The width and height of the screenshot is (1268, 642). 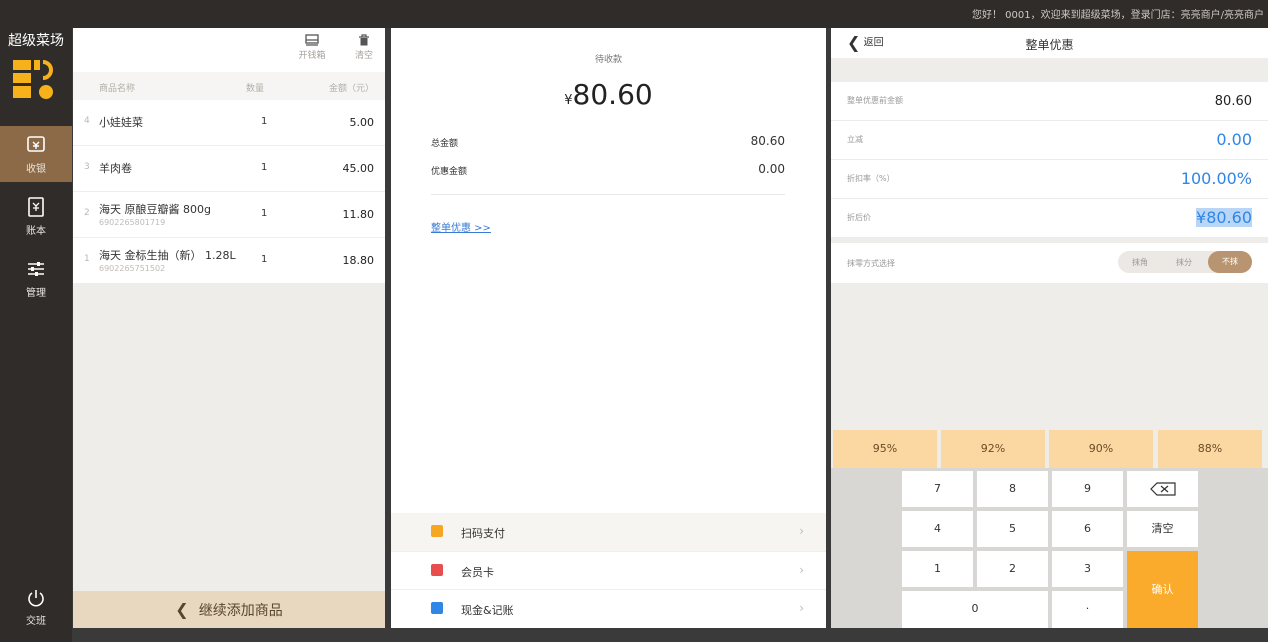 What do you see at coordinates (1049, 101) in the screenshot?
I see `pre-discount-amount-field: 整单优惠前金额 80.60` at bounding box center [1049, 101].